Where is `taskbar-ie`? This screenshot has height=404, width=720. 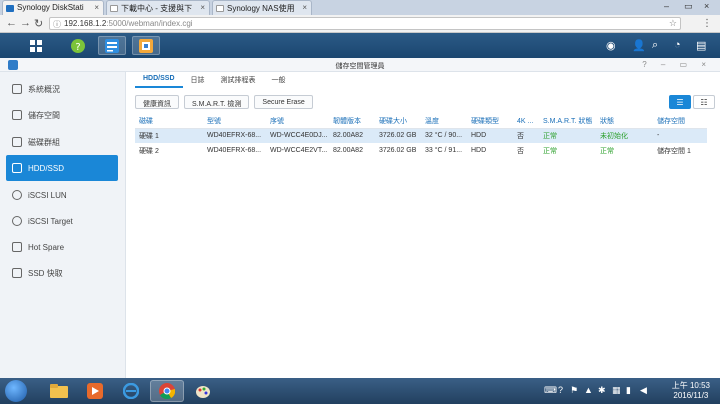
taskbar-ie is located at coordinates (131, 391).